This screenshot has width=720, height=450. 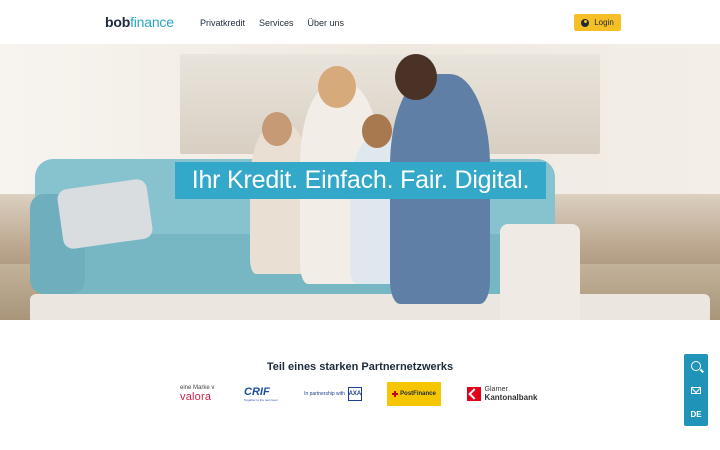 I want to click on hero-headline: Ihr Kredit. Einfach. Fair. Digital., so click(x=360, y=180).